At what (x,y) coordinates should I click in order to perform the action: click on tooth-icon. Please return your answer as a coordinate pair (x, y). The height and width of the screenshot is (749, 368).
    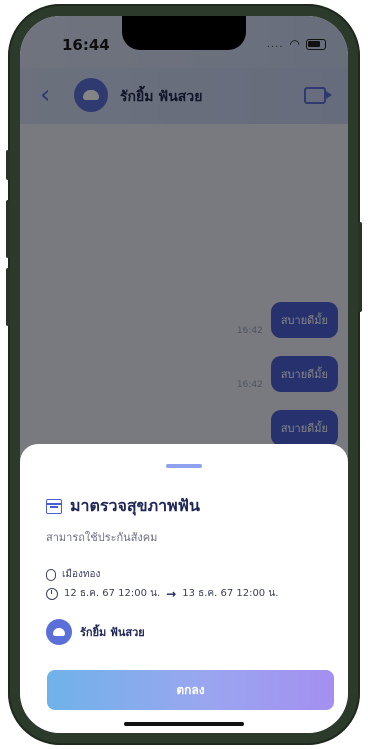
    Looking at the image, I should click on (59, 632).